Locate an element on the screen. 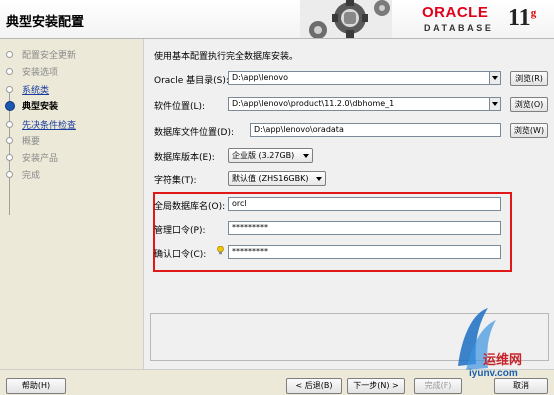 The image size is (554, 395). oracle-base-label: Oracle 基目录(S): is located at coordinates (191, 81).